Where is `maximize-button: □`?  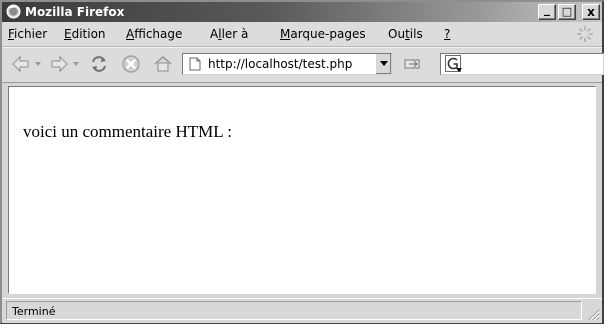 maximize-button: □ is located at coordinates (567, 12).